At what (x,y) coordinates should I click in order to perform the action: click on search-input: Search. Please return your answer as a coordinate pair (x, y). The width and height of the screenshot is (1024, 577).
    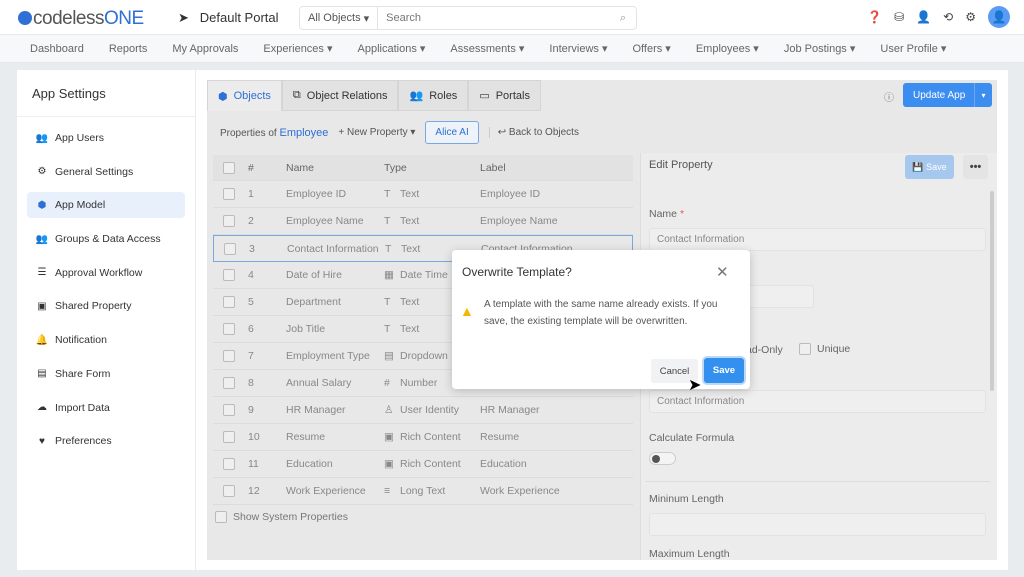
    Looking at the image, I should click on (499, 18).